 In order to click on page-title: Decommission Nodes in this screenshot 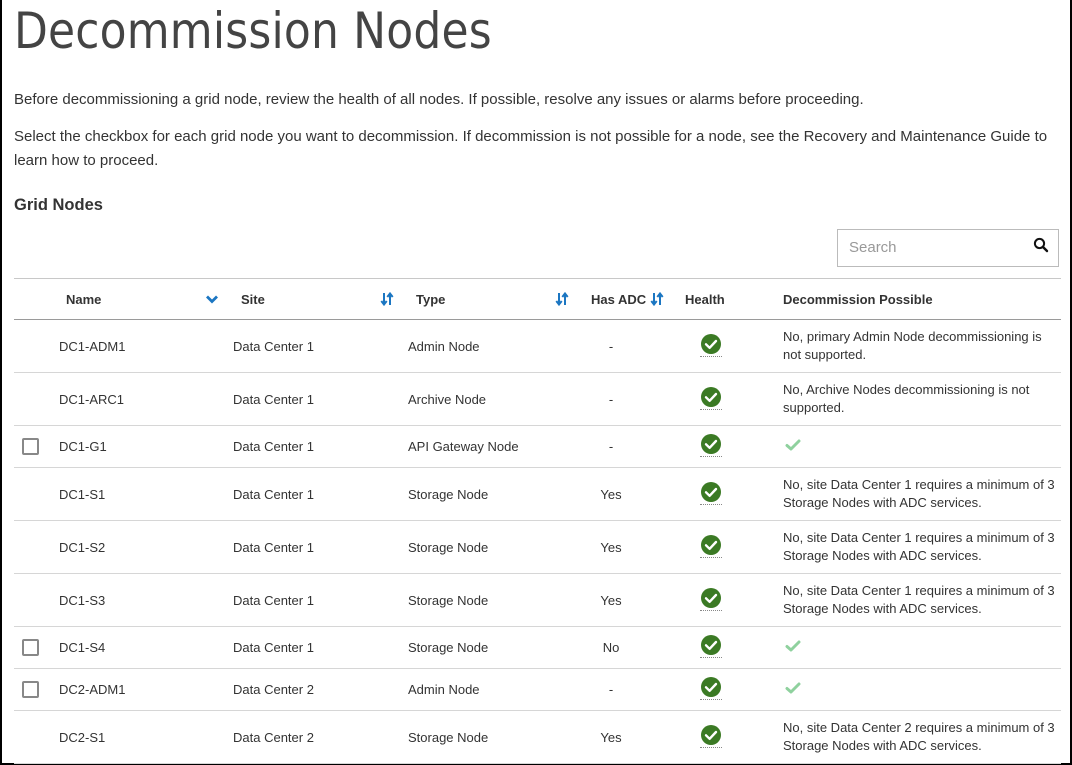, I will do `click(253, 31)`.